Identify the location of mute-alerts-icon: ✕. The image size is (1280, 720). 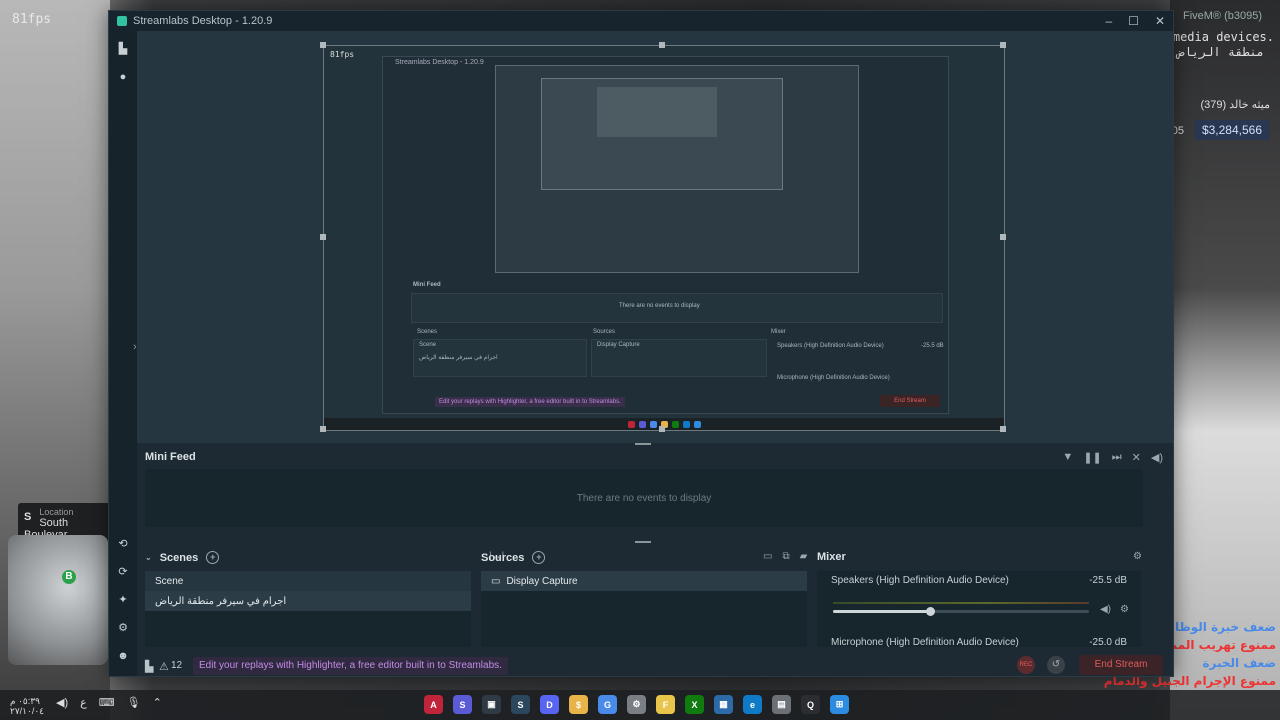
(1136, 457).